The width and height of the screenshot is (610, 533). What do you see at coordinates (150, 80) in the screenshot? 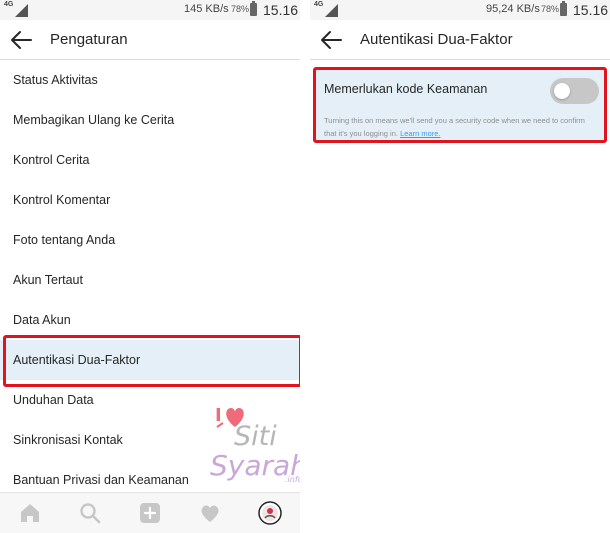
I see `menu-item: Status Aktivitas` at bounding box center [150, 80].